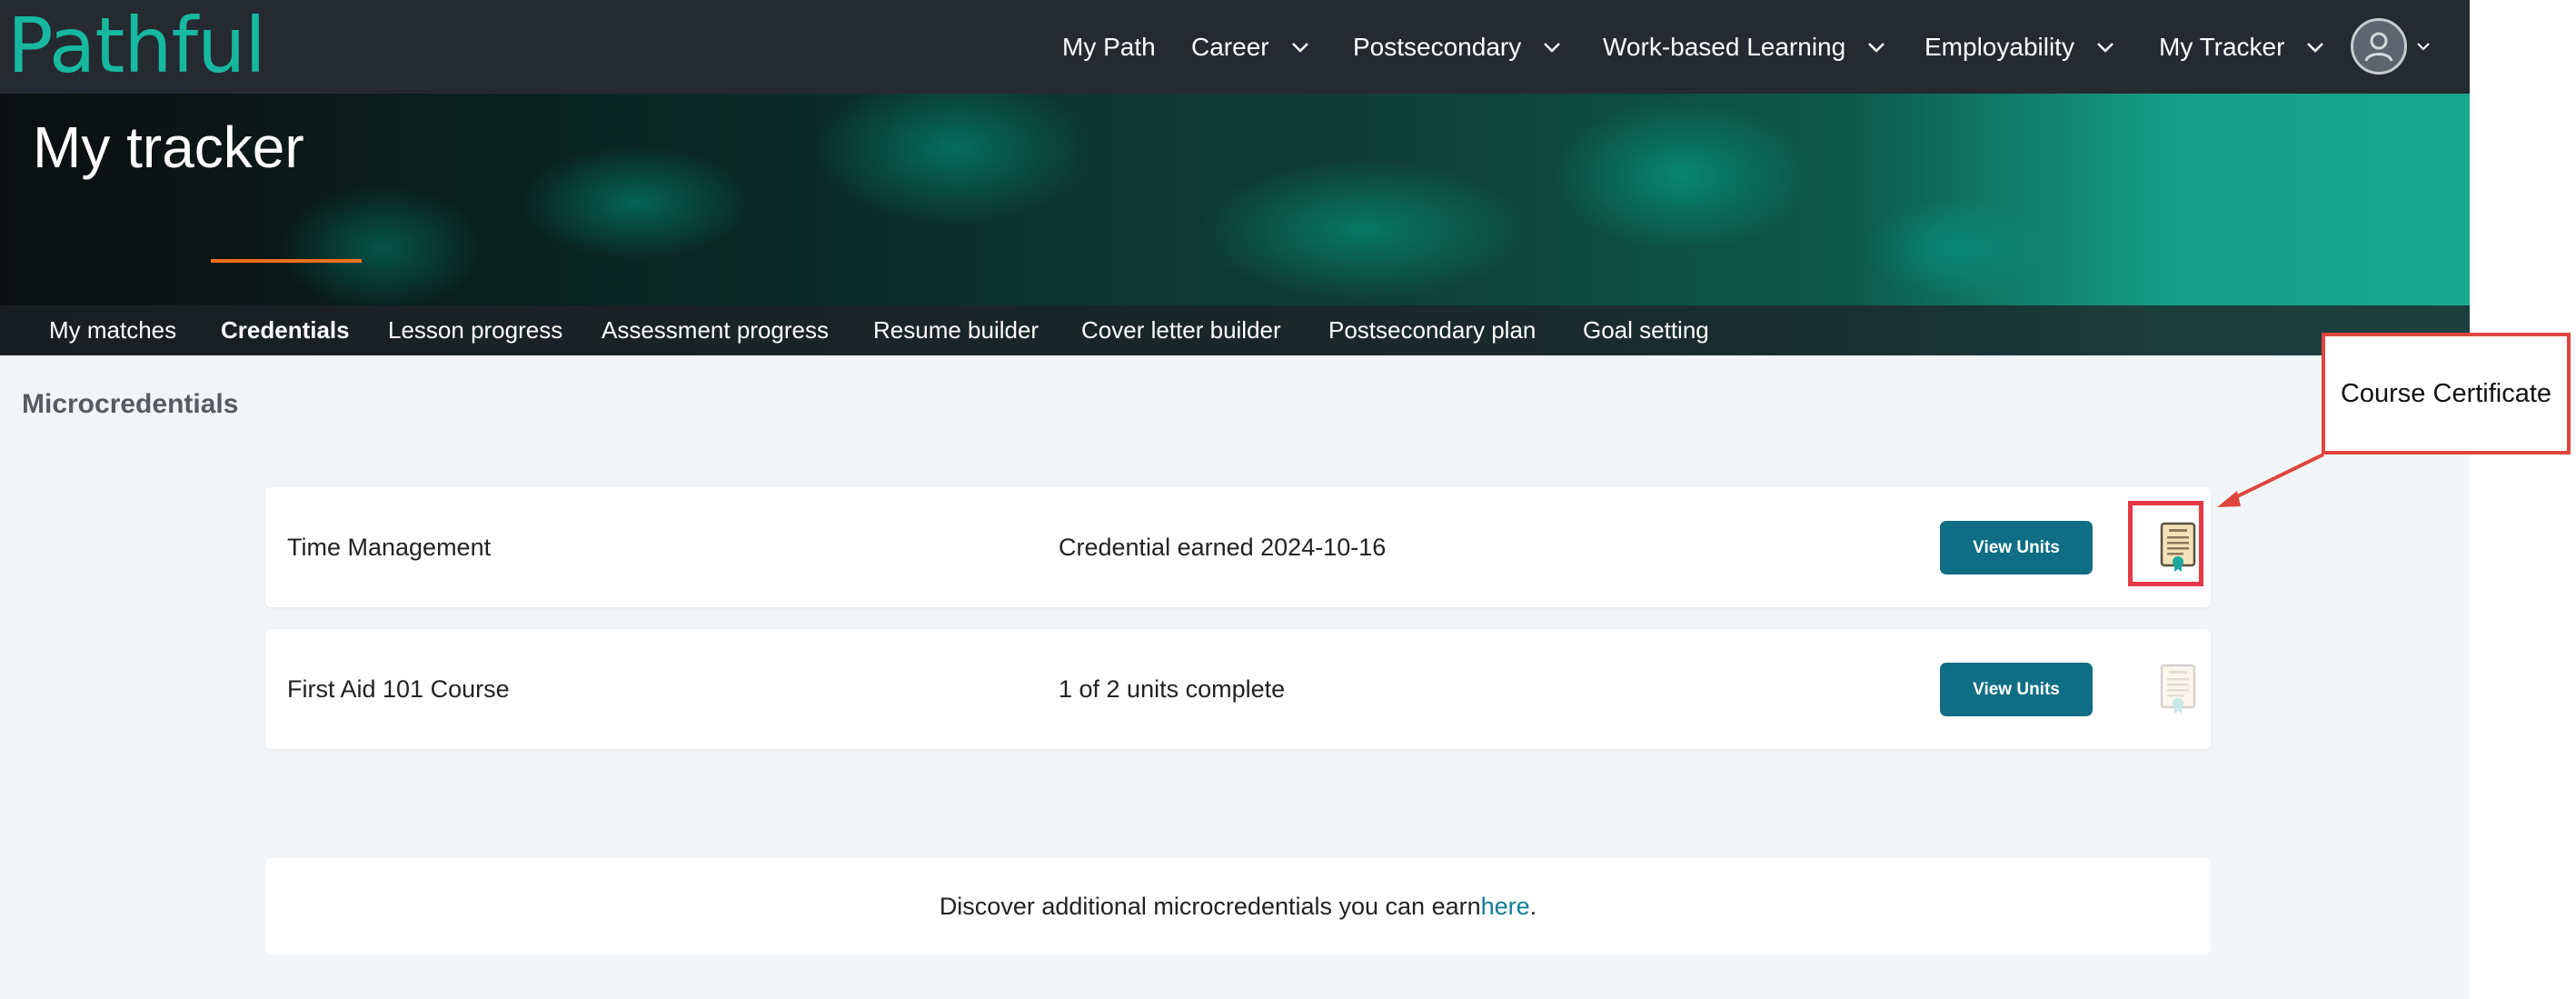  What do you see at coordinates (1432, 330) in the screenshot?
I see `tab-postsecondary-plan: Postsecondary plan` at bounding box center [1432, 330].